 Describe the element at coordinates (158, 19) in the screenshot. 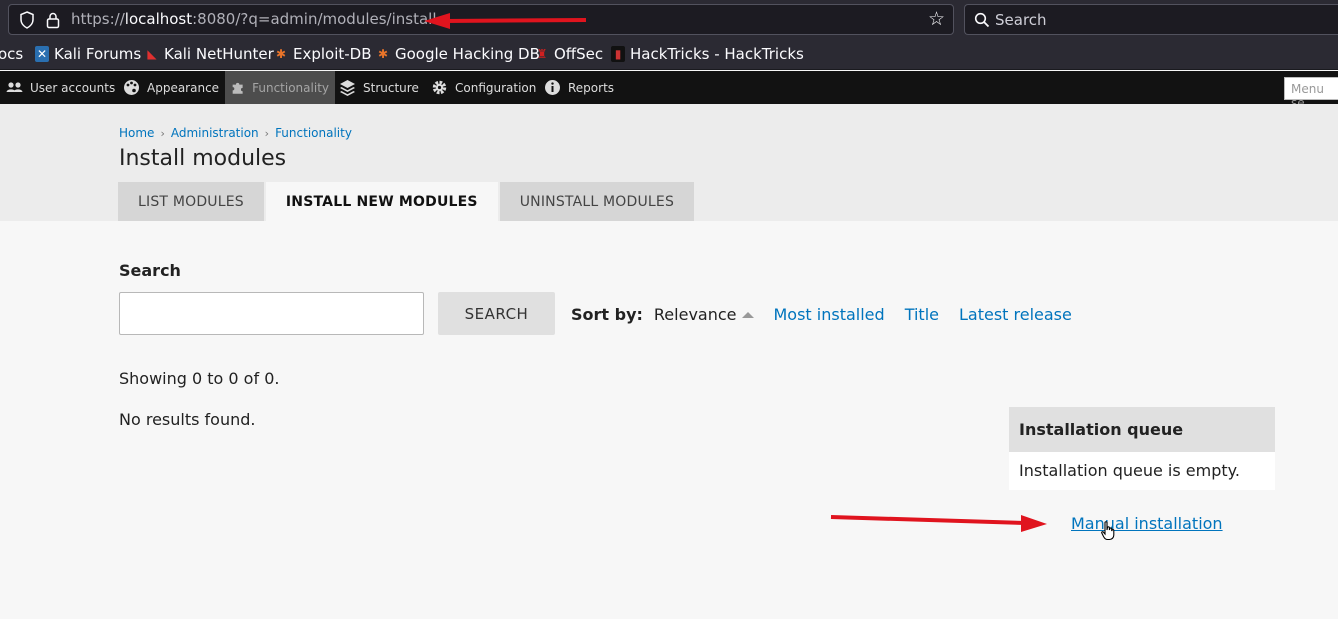

I see `url-host: localhost` at that location.